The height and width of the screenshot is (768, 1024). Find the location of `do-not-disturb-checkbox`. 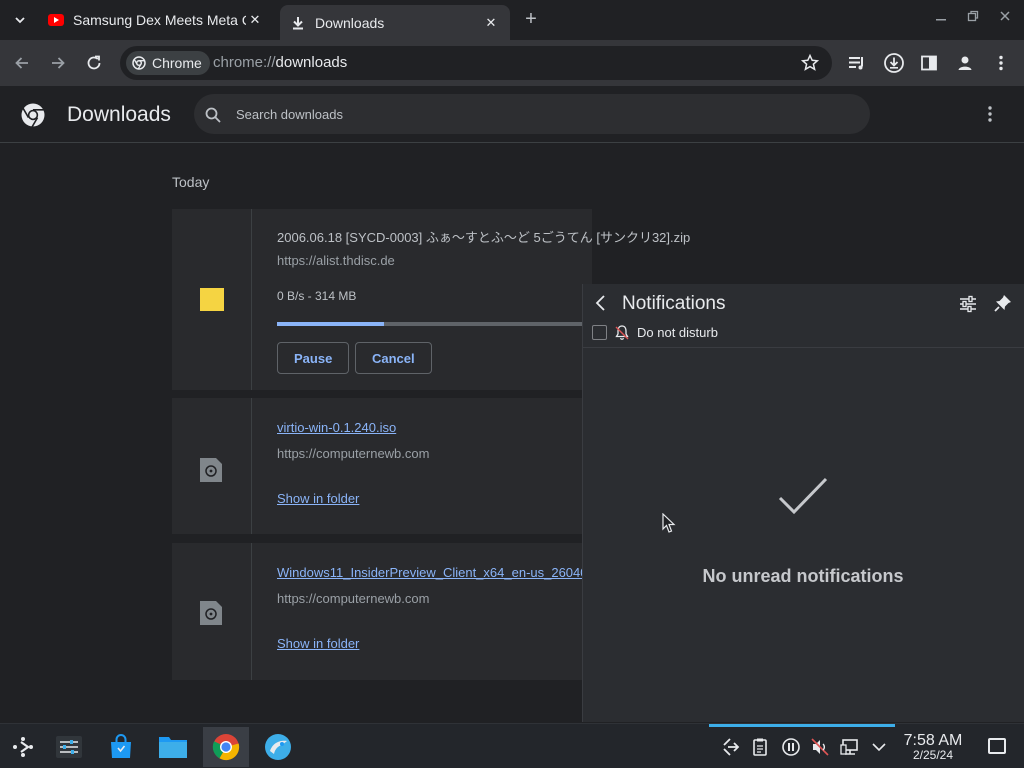

do-not-disturb-checkbox is located at coordinates (599, 332).